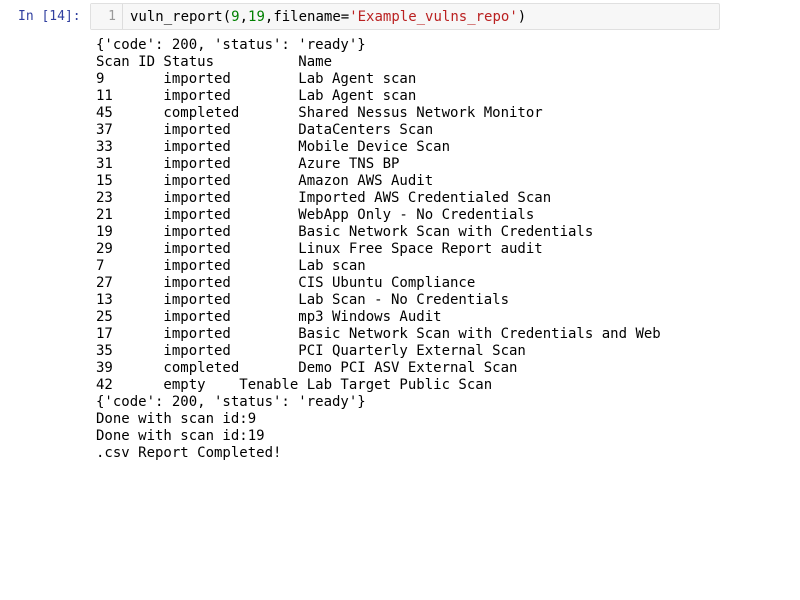 The width and height of the screenshot is (800, 600). Describe the element at coordinates (433, 17) in the screenshot. I see `code-string-literal: 'Example_vulns_repo'` at that location.